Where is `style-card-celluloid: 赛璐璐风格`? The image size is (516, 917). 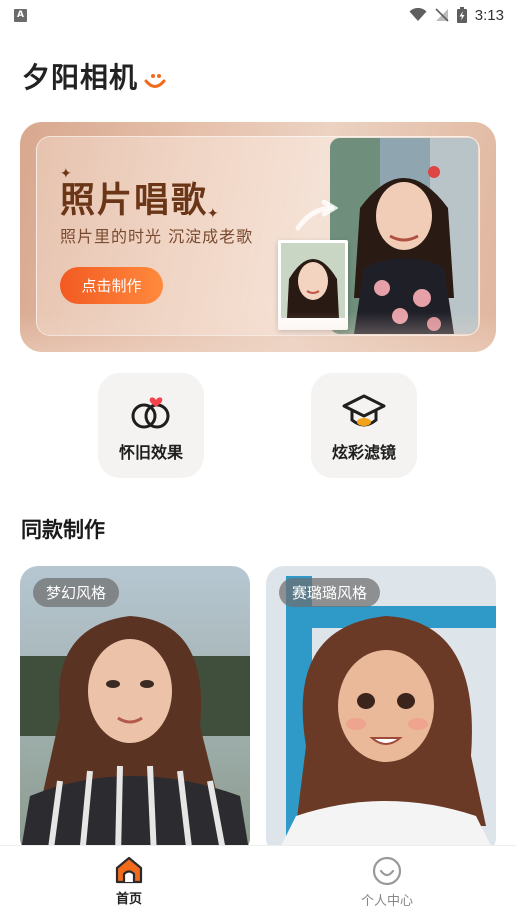 style-card-celluloid: 赛璐璐风格 is located at coordinates (381, 711).